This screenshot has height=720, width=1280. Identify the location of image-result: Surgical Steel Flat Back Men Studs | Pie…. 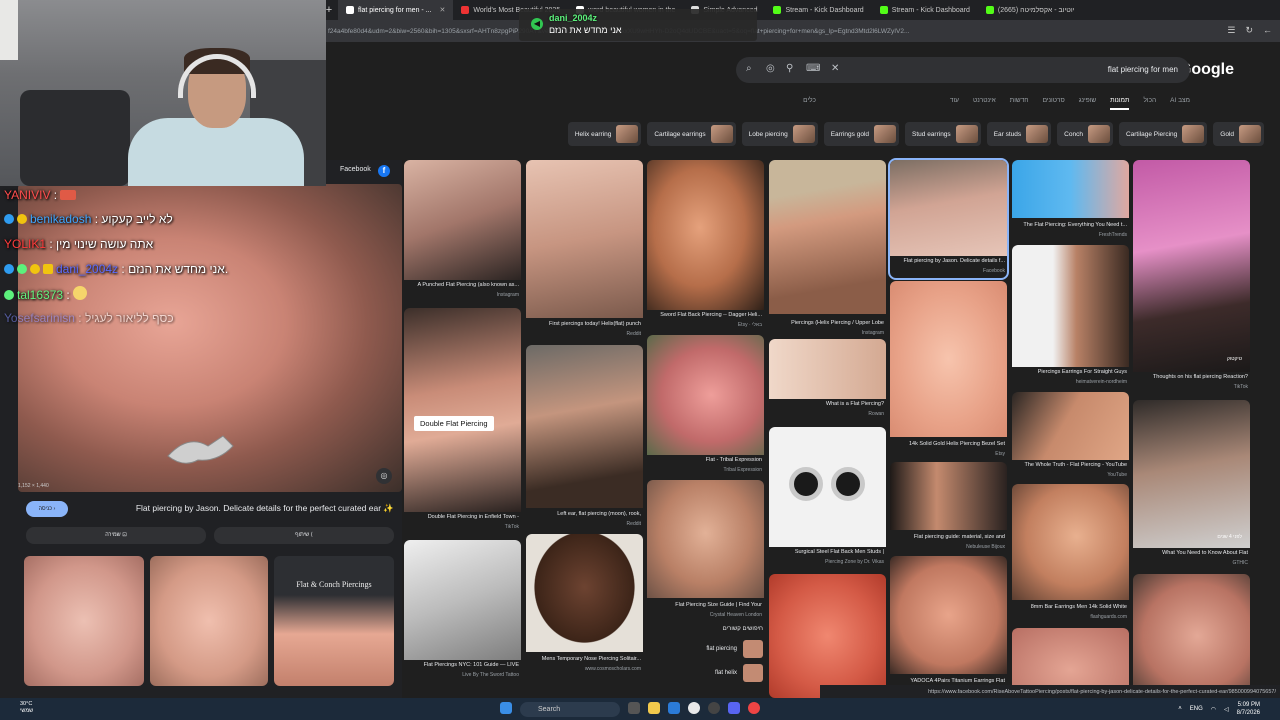
(827, 499).